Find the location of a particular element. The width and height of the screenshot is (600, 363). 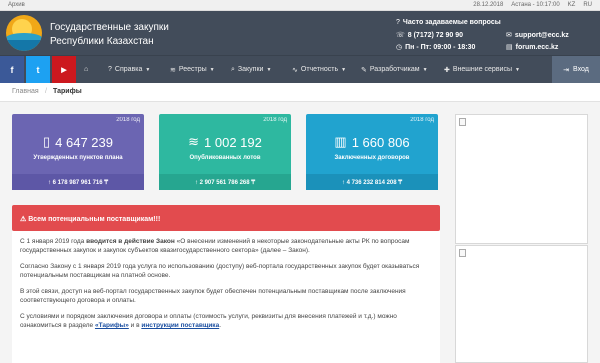

home-link: ⌂ is located at coordinates (86, 69).